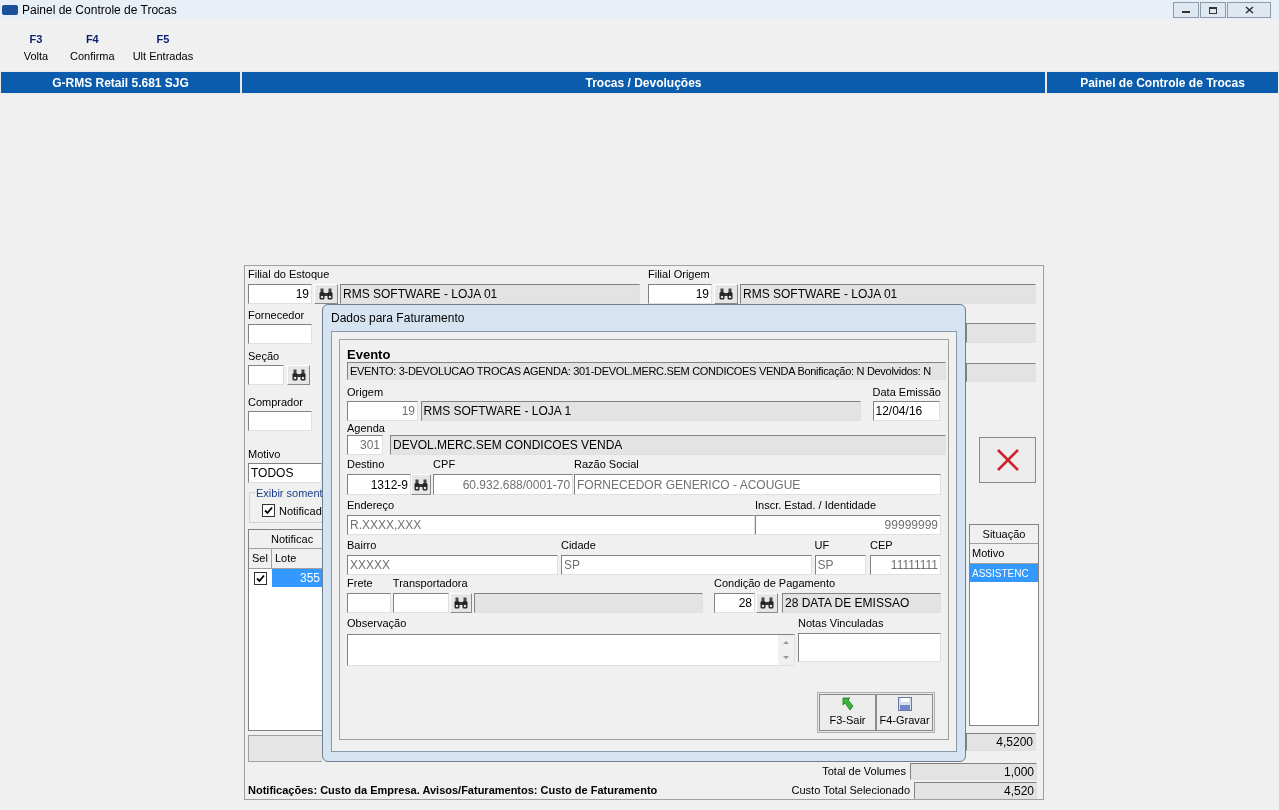 Image resolution: width=1279 pixels, height=810 pixels. Describe the element at coordinates (366, 428) in the screenshot. I see `field-label: Agenda` at that location.